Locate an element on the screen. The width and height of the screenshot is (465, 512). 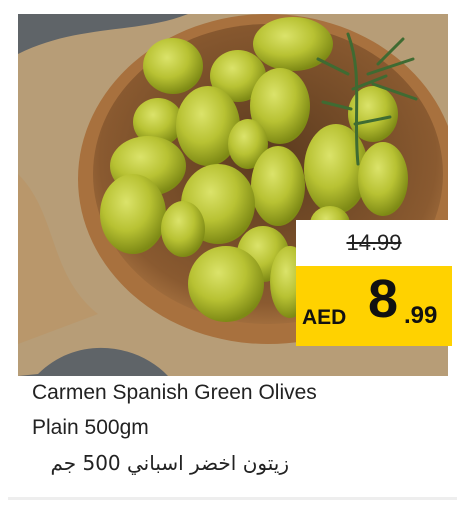
price-decimal: .99 is located at coordinates (421, 315).